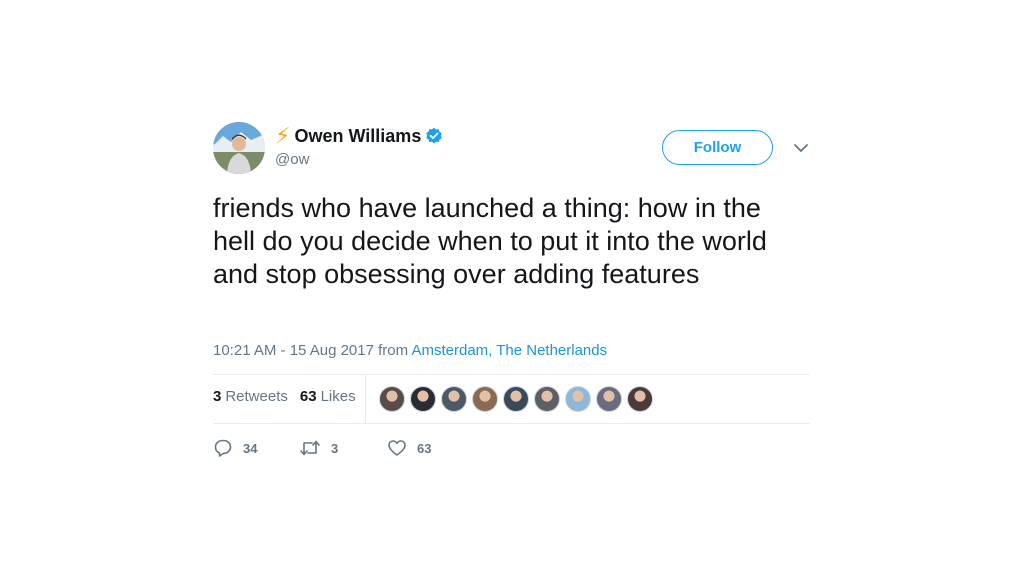  I want to click on retweets-stat: 3 Retweets, so click(250, 396).